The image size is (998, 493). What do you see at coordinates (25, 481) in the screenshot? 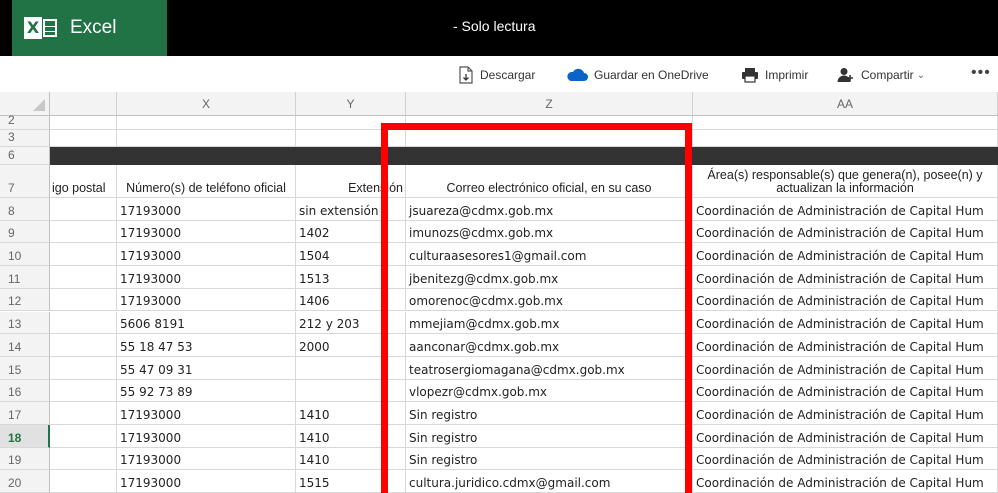
I see `row-header: 20` at bounding box center [25, 481].